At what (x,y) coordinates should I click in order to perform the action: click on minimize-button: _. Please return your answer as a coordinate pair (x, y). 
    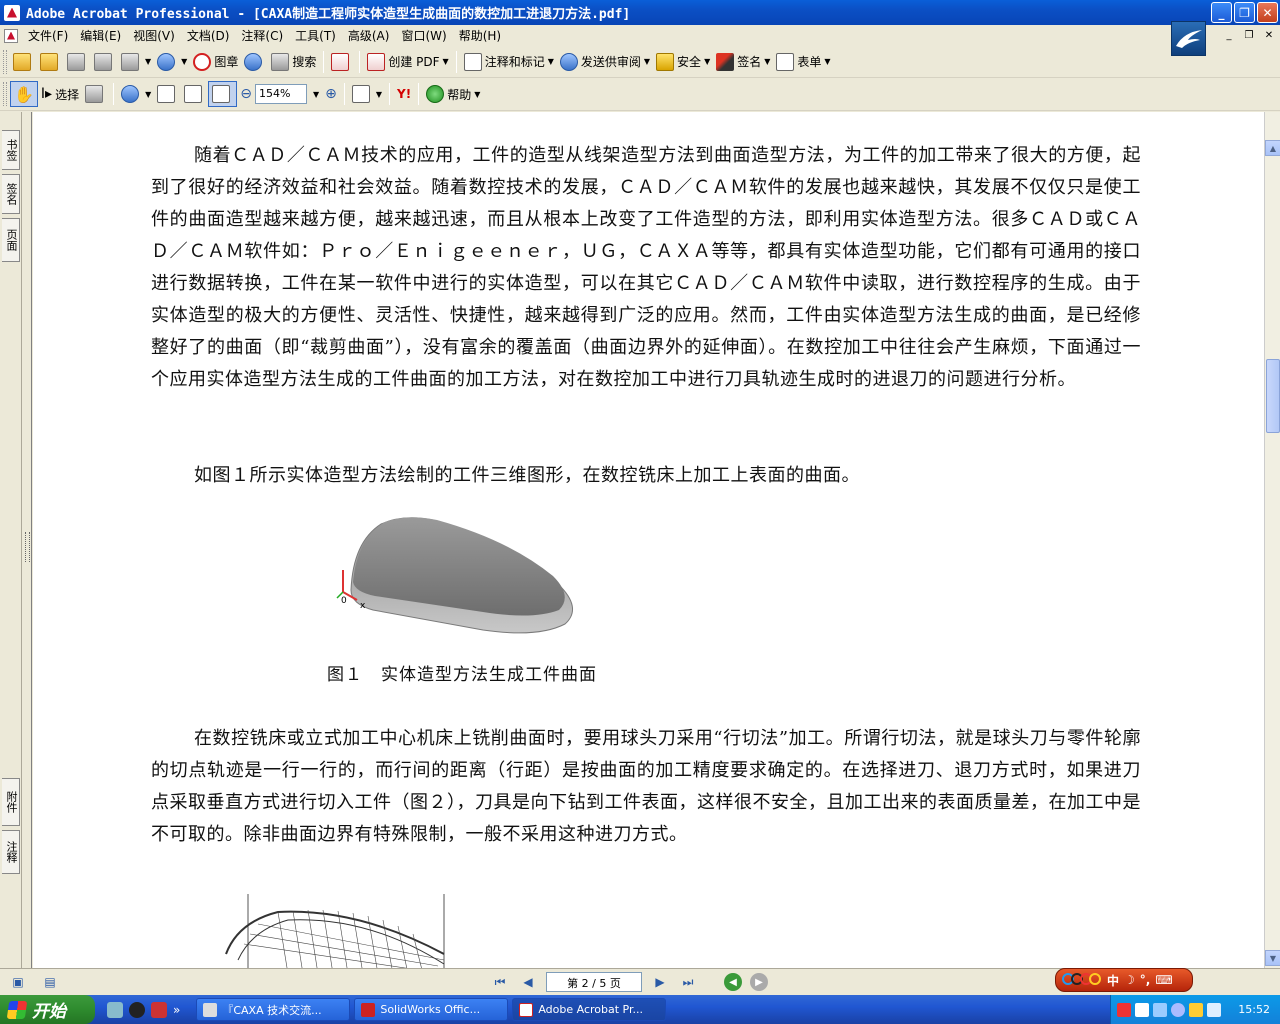
    Looking at the image, I should click on (1221, 12).